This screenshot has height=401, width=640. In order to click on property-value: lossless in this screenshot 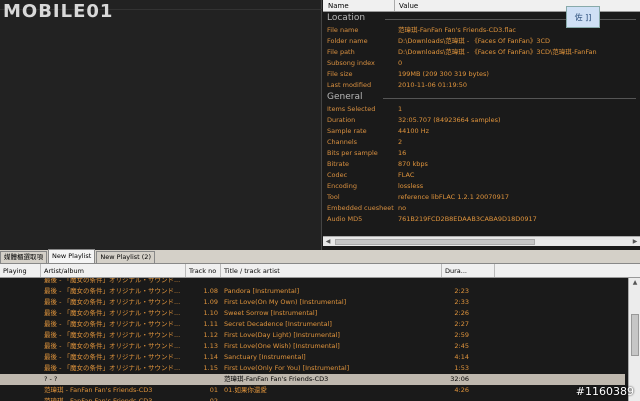, I will do `click(411, 186)`.